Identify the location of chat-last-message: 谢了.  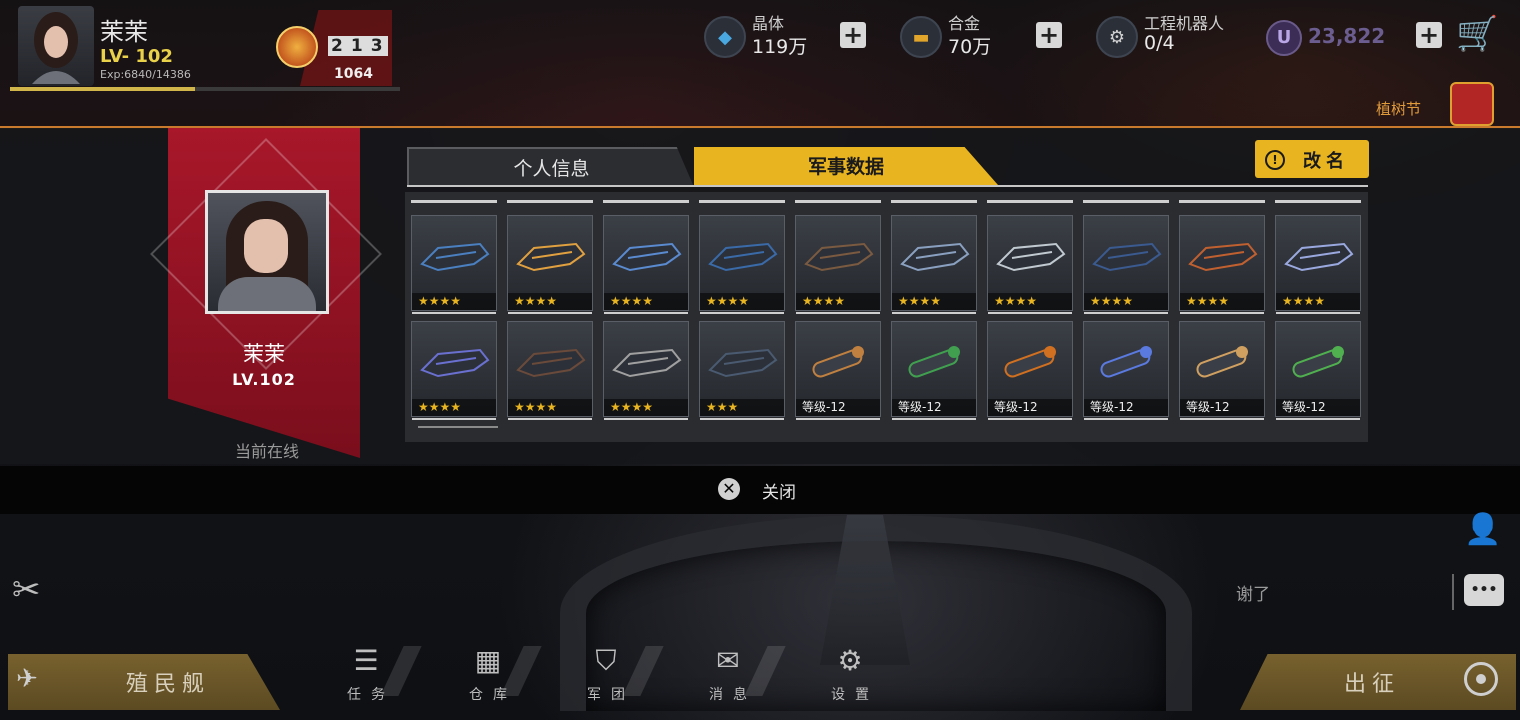
(1253, 592).